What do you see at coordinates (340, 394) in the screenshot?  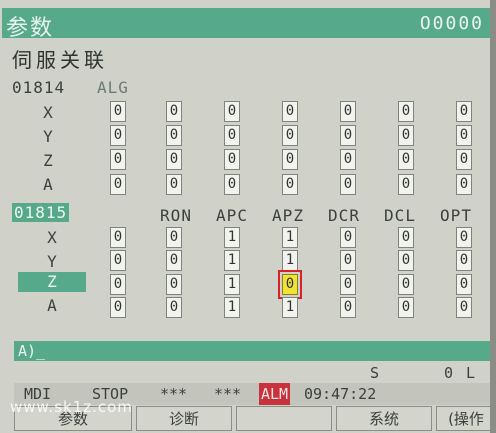 I see `clock-time: 09:47:22` at bounding box center [340, 394].